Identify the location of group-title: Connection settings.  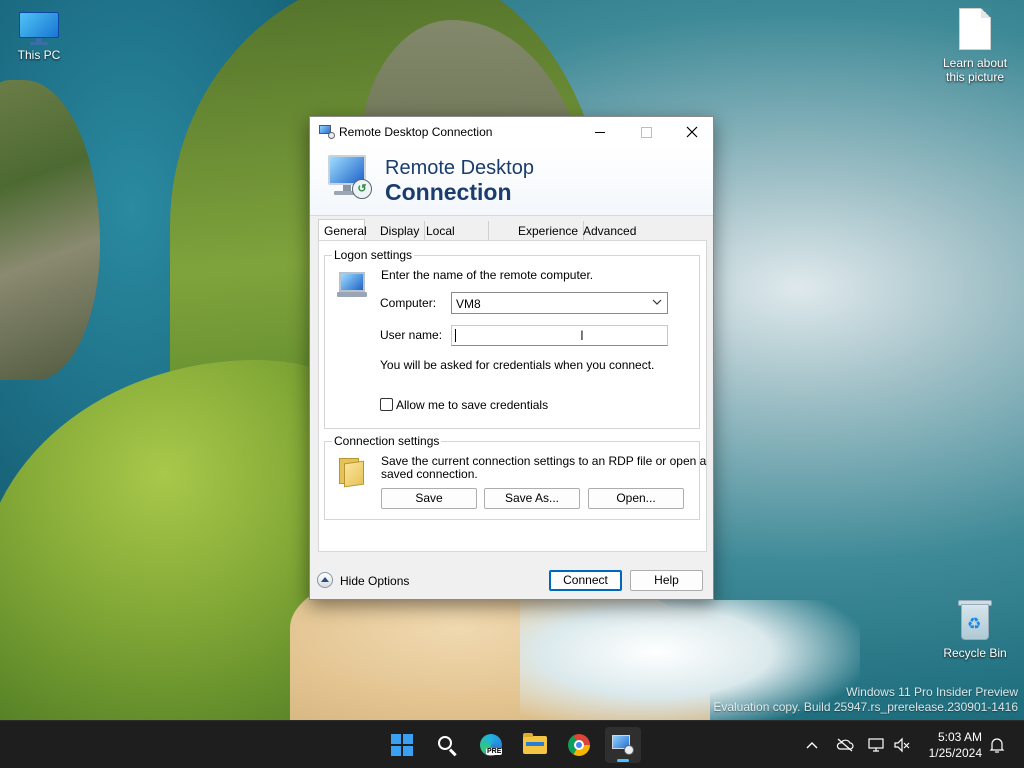
(387, 441).